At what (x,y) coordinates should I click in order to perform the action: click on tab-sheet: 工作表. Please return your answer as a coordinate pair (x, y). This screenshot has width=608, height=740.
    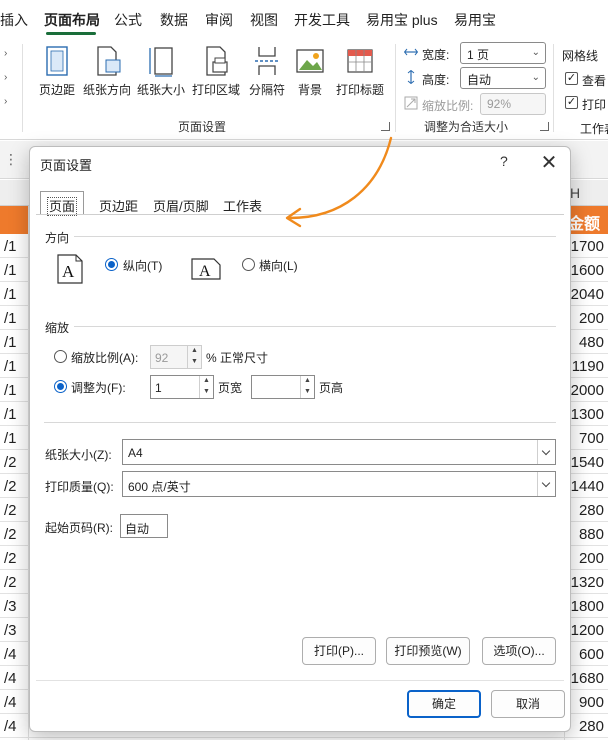
    Looking at the image, I should click on (242, 203).